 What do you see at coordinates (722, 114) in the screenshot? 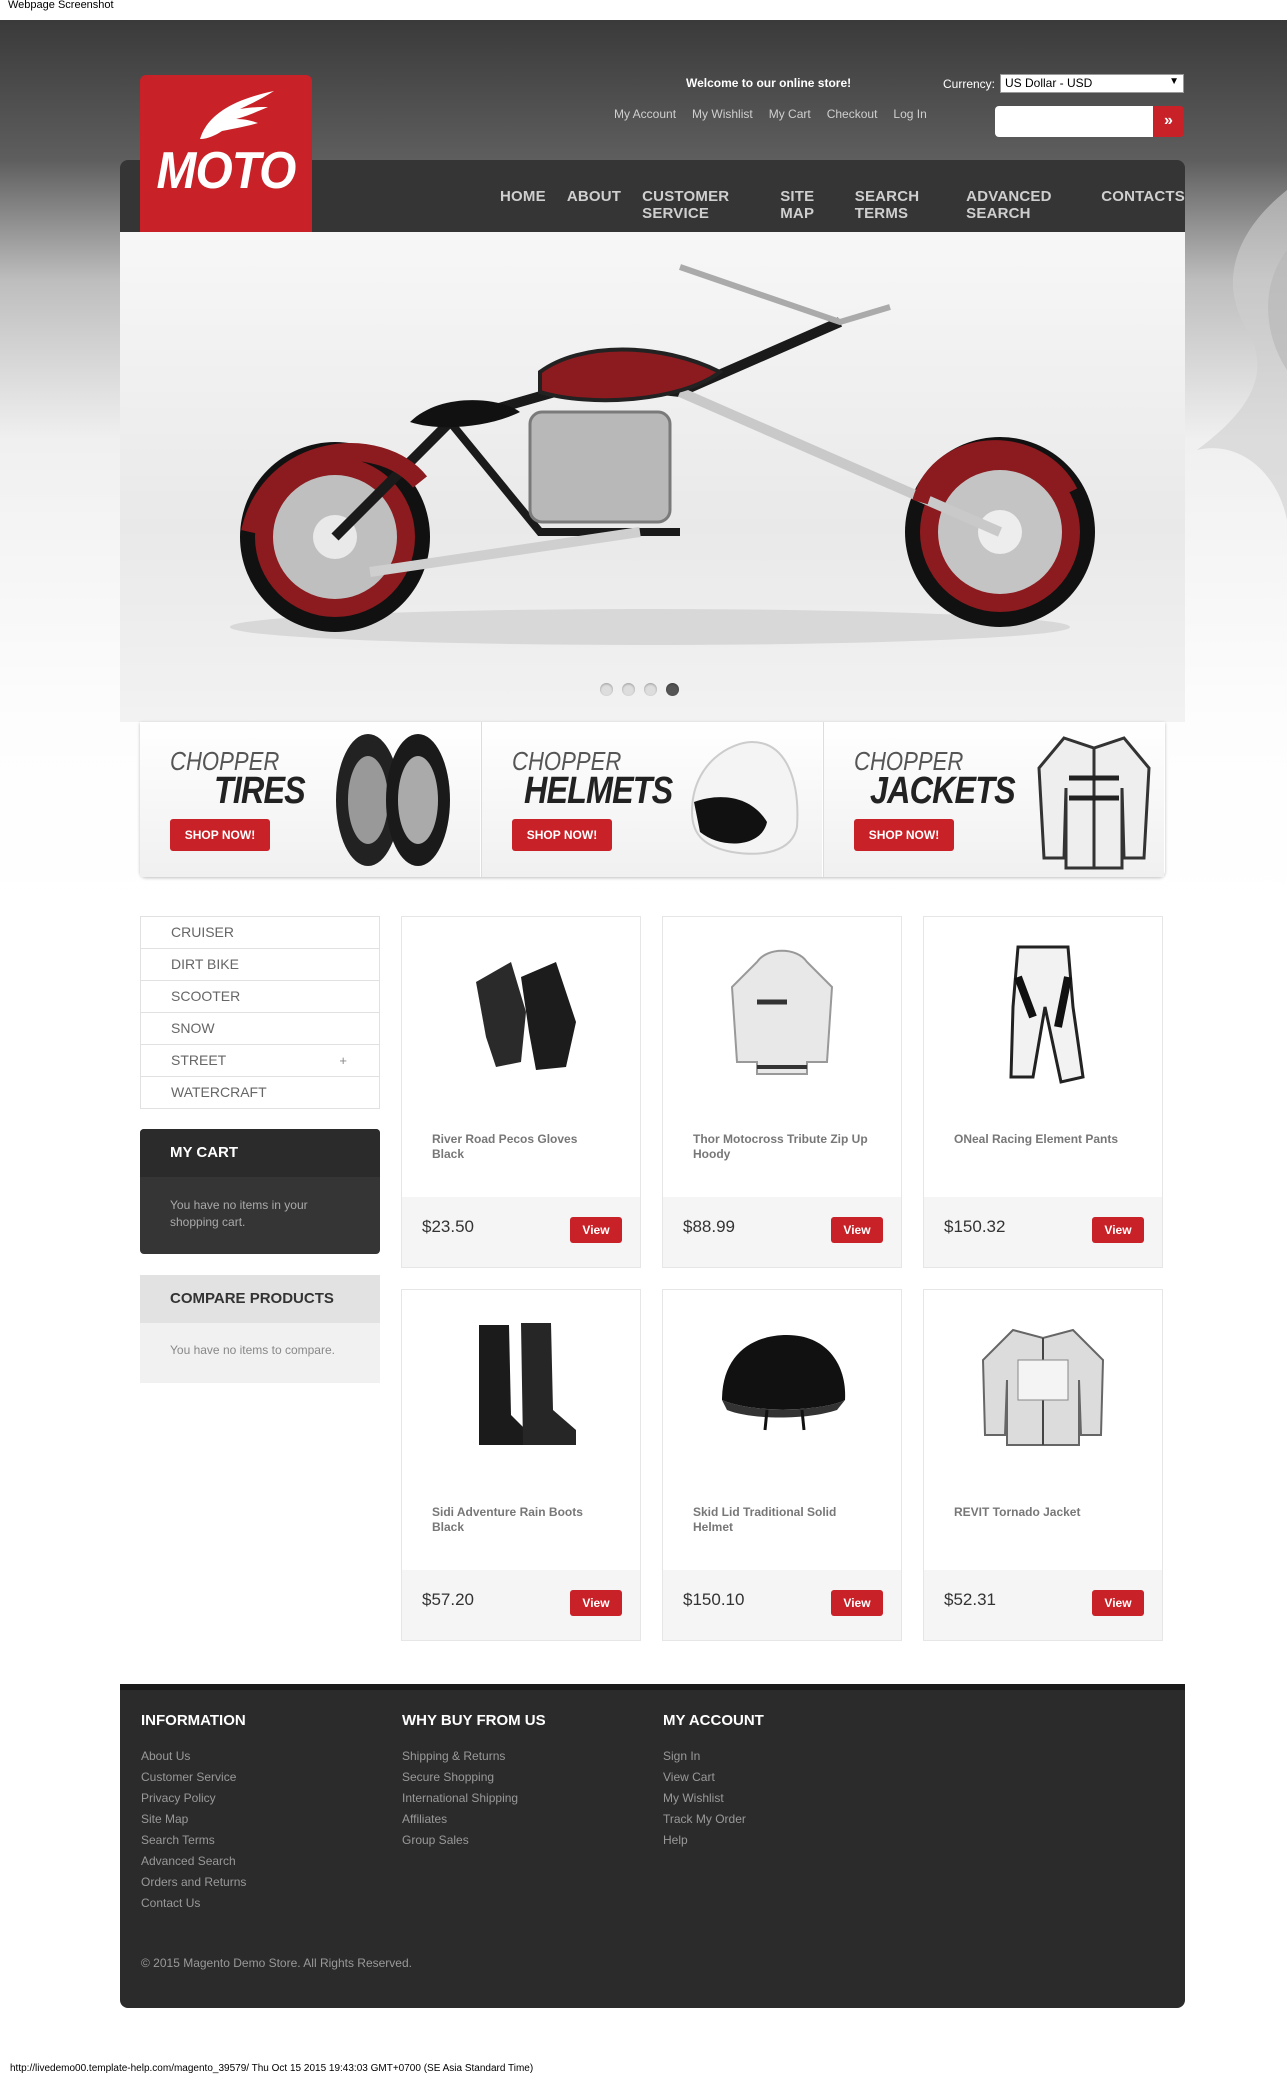
I see `link-my-wishlist: My Wishlist` at bounding box center [722, 114].